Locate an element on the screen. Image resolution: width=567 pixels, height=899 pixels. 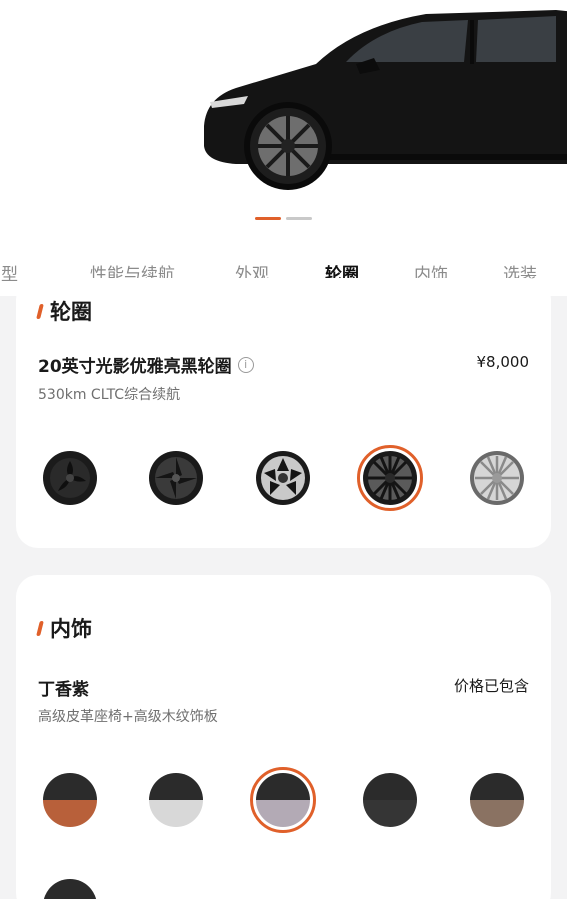
info-icon: i is located at coordinates (245, 364).